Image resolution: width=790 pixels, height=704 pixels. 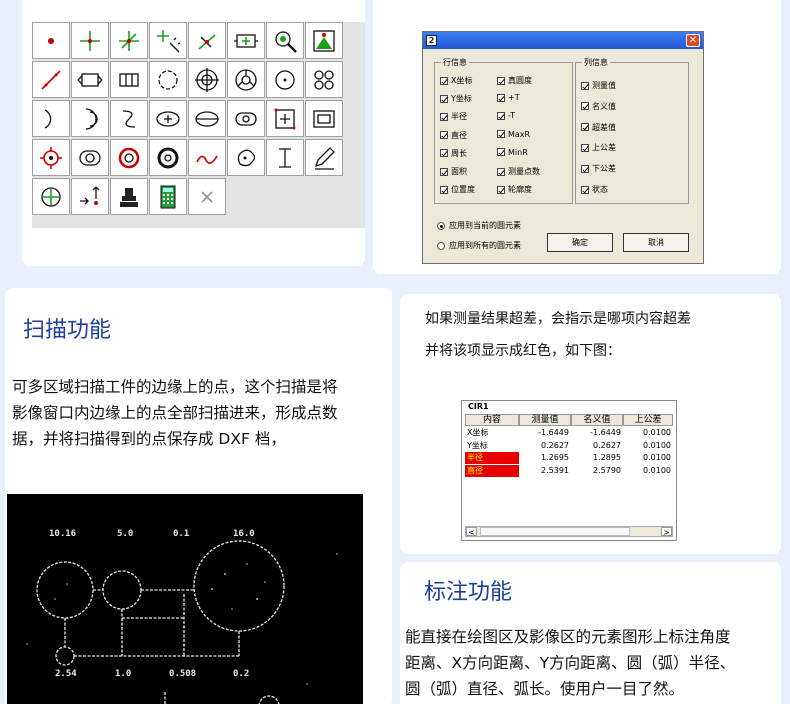 I want to click on checkbox-option: 状态, so click(x=594, y=189).